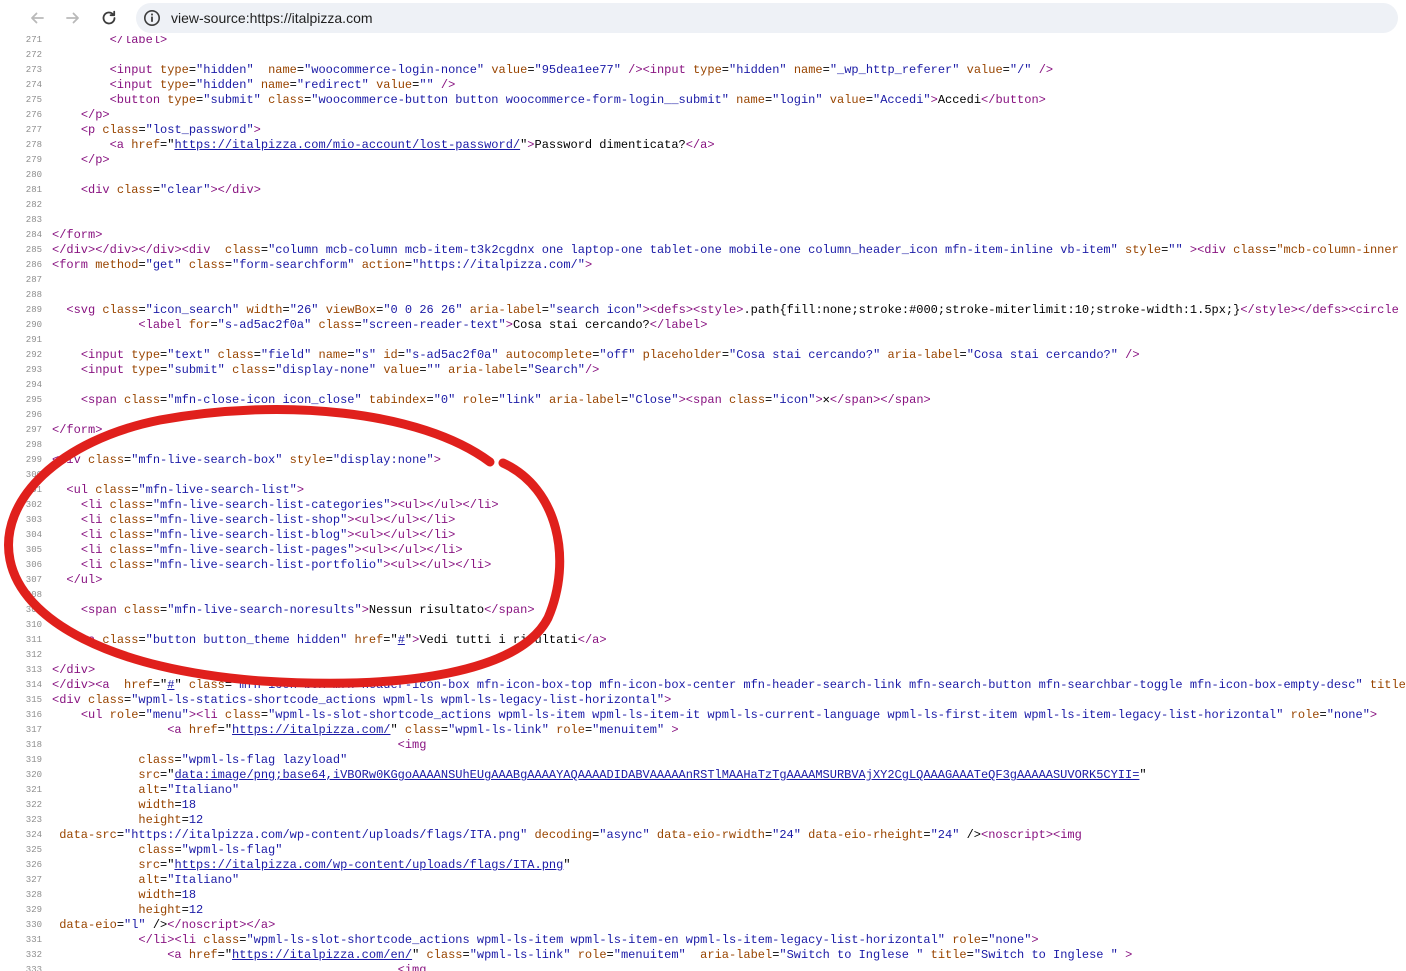 The image size is (1406, 971). What do you see at coordinates (33, 265) in the screenshot?
I see `line-number: 286` at bounding box center [33, 265].